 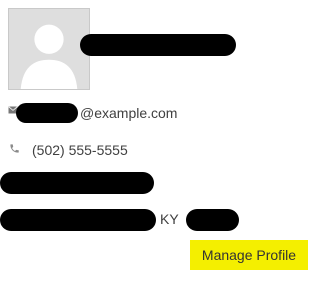 I want to click on avatar, so click(x=49, y=49).